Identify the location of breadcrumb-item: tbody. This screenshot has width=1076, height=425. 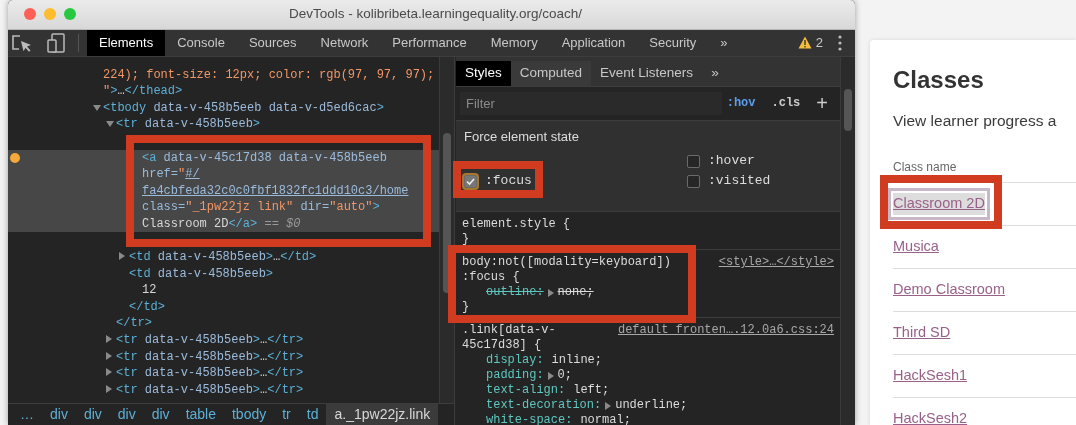
(249, 414).